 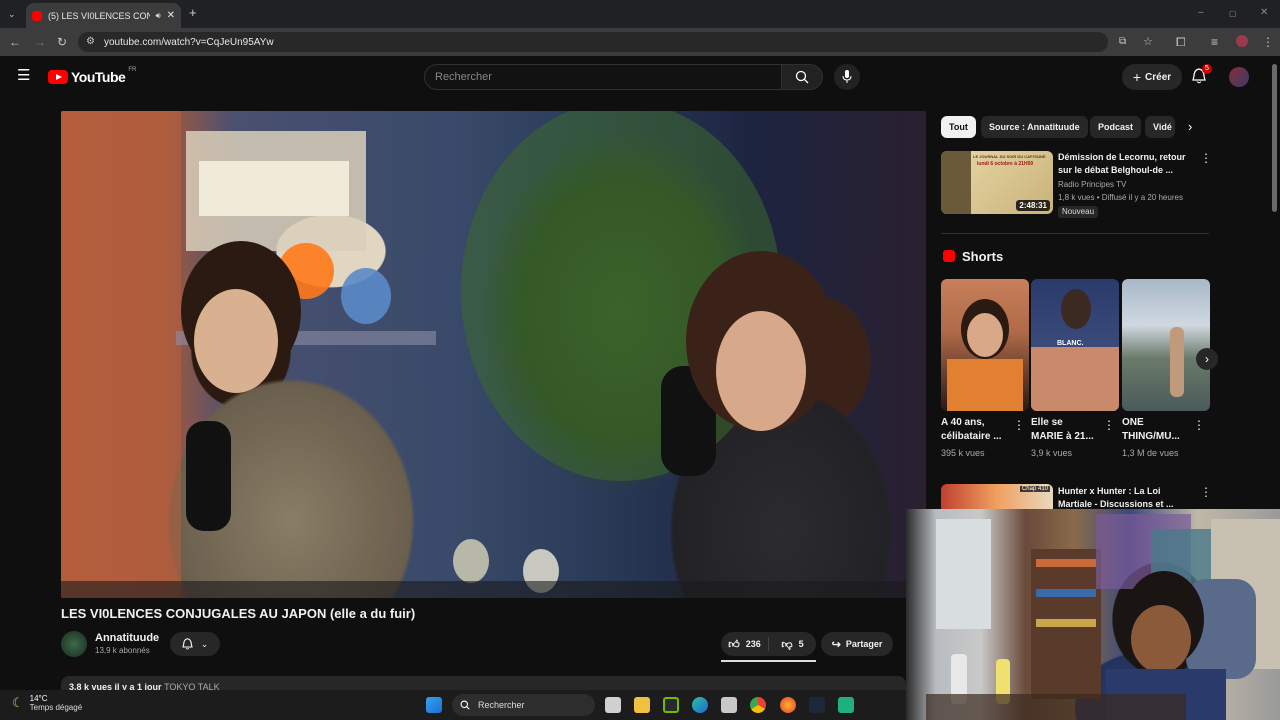 I want to click on short-title-line1: A 40 ans,, so click(x=963, y=423).